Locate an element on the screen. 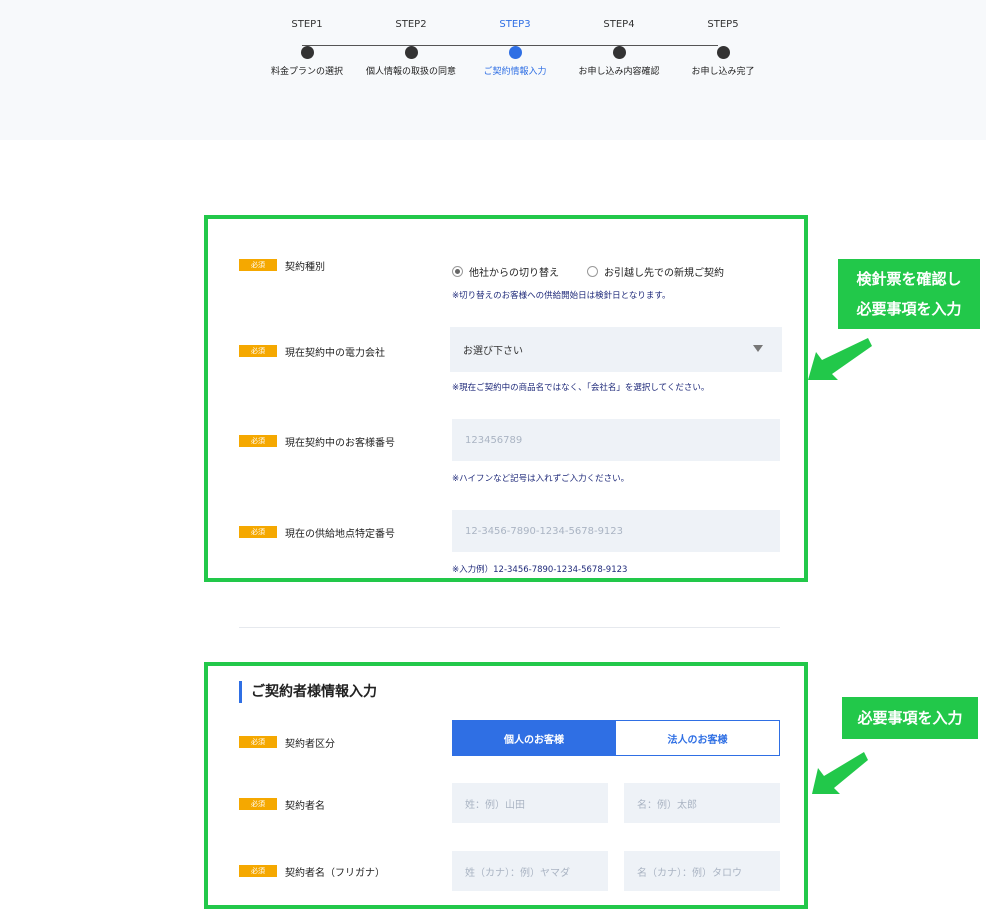  supply-point-note: ※入力例）12-3456-7890-1234-5678-9123 is located at coordinates (540, 570).